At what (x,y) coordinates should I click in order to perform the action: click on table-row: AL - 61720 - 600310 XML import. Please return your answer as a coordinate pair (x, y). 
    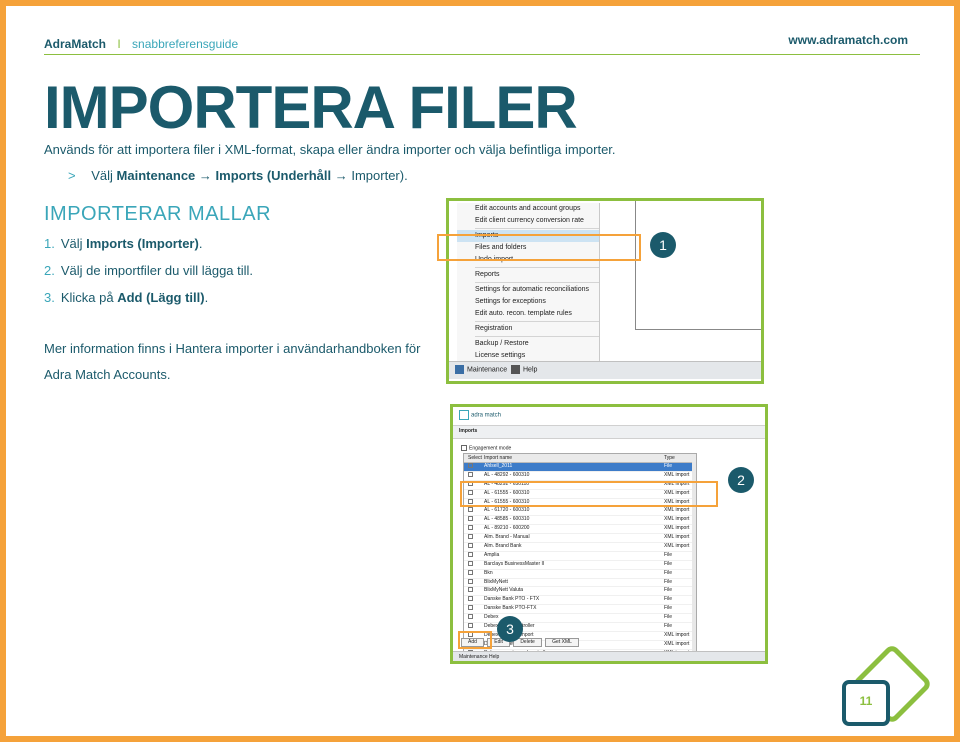
    Looking at the image, I should click on (580, 512).